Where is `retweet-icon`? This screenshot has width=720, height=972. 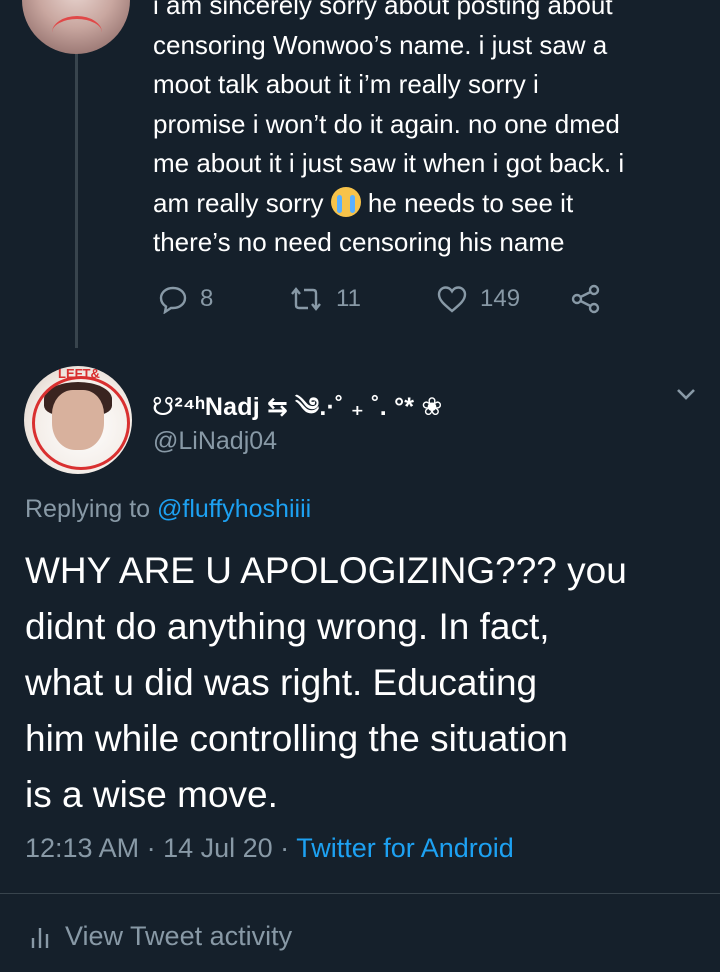 retweet-icon is located at coordinates (306, 299).